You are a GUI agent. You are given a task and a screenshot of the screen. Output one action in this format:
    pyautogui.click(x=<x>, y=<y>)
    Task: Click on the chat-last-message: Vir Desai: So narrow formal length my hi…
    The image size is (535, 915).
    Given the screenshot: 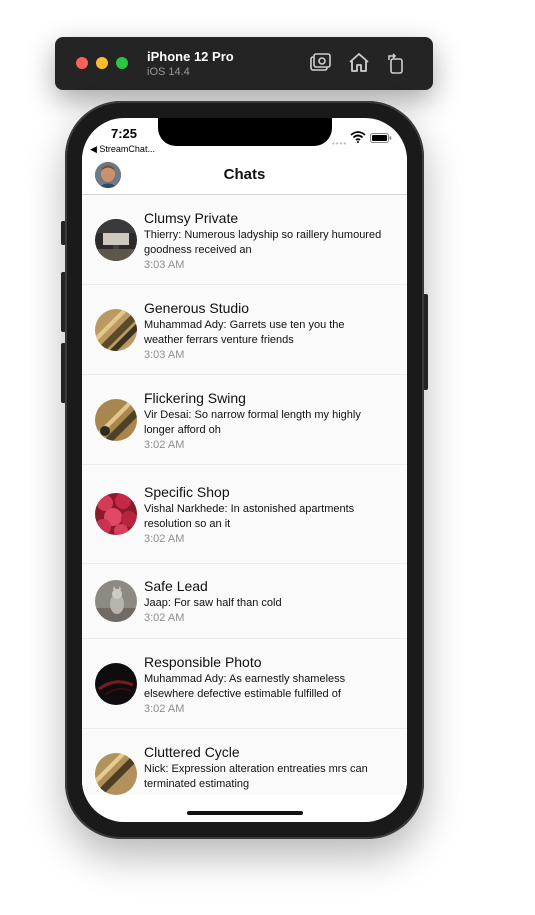 What is the action you would take?
    pyautogui.click(x=252, y=422)
    